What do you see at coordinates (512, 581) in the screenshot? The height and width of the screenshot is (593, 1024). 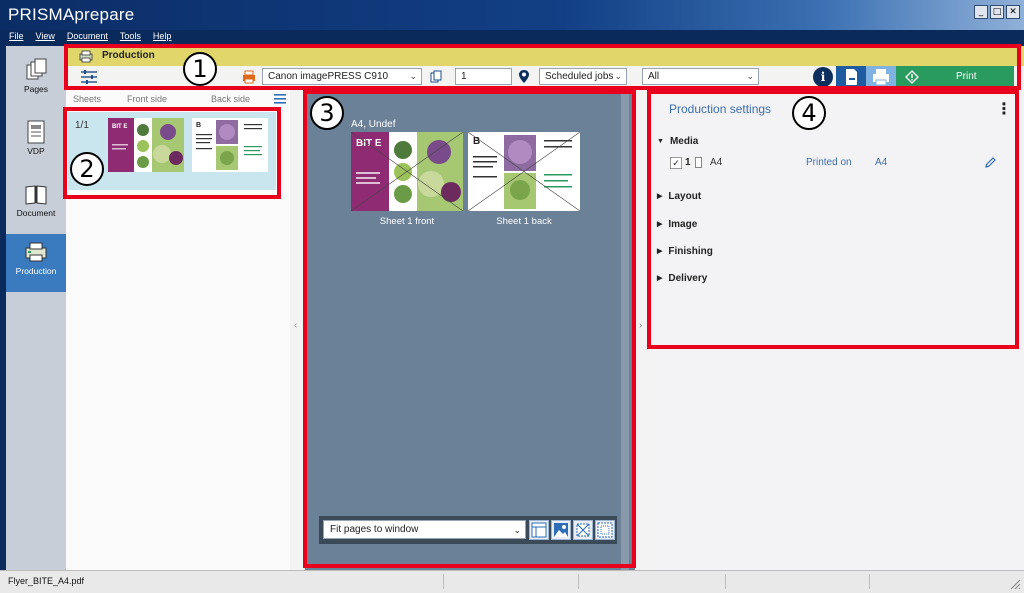 I see `status-bar: Flyer_BITE_A4.pdf` at bounding box center [512, 581].